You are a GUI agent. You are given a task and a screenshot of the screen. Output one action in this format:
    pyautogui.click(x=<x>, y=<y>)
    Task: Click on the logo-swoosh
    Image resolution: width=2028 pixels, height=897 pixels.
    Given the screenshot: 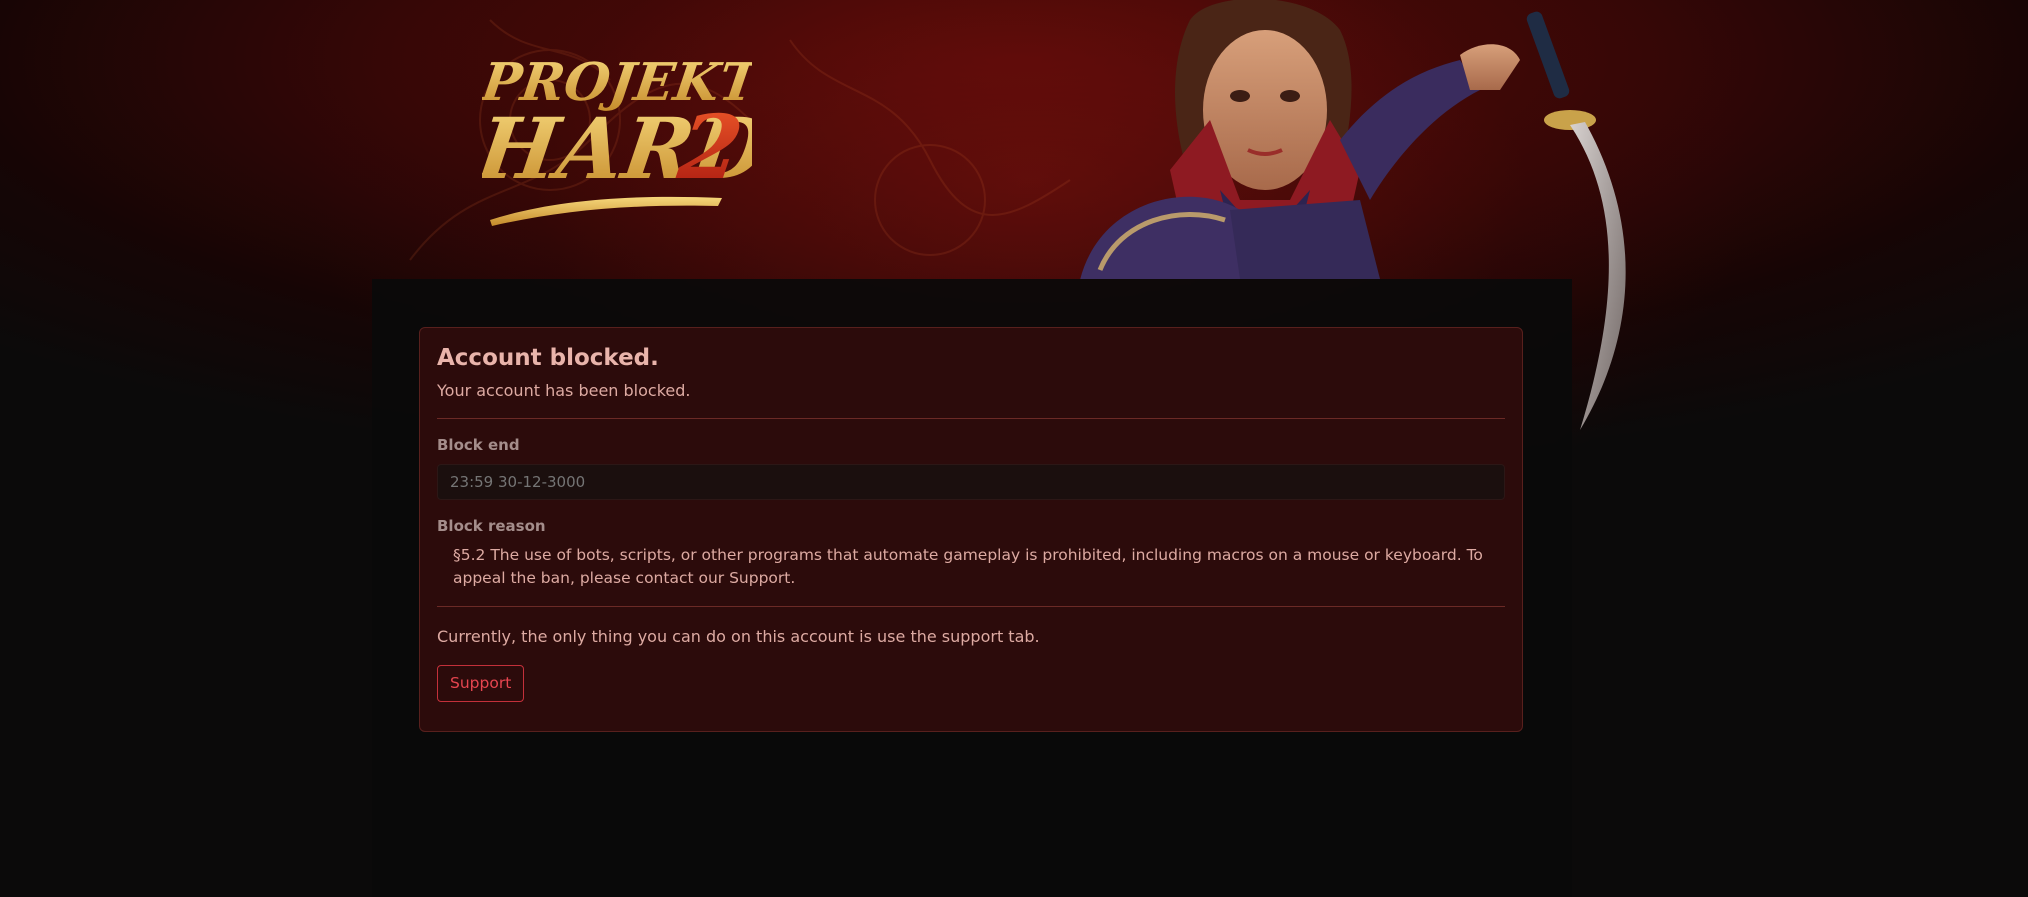 What is the action you would take?
    pyautogui.click(x=606, y=211)
    